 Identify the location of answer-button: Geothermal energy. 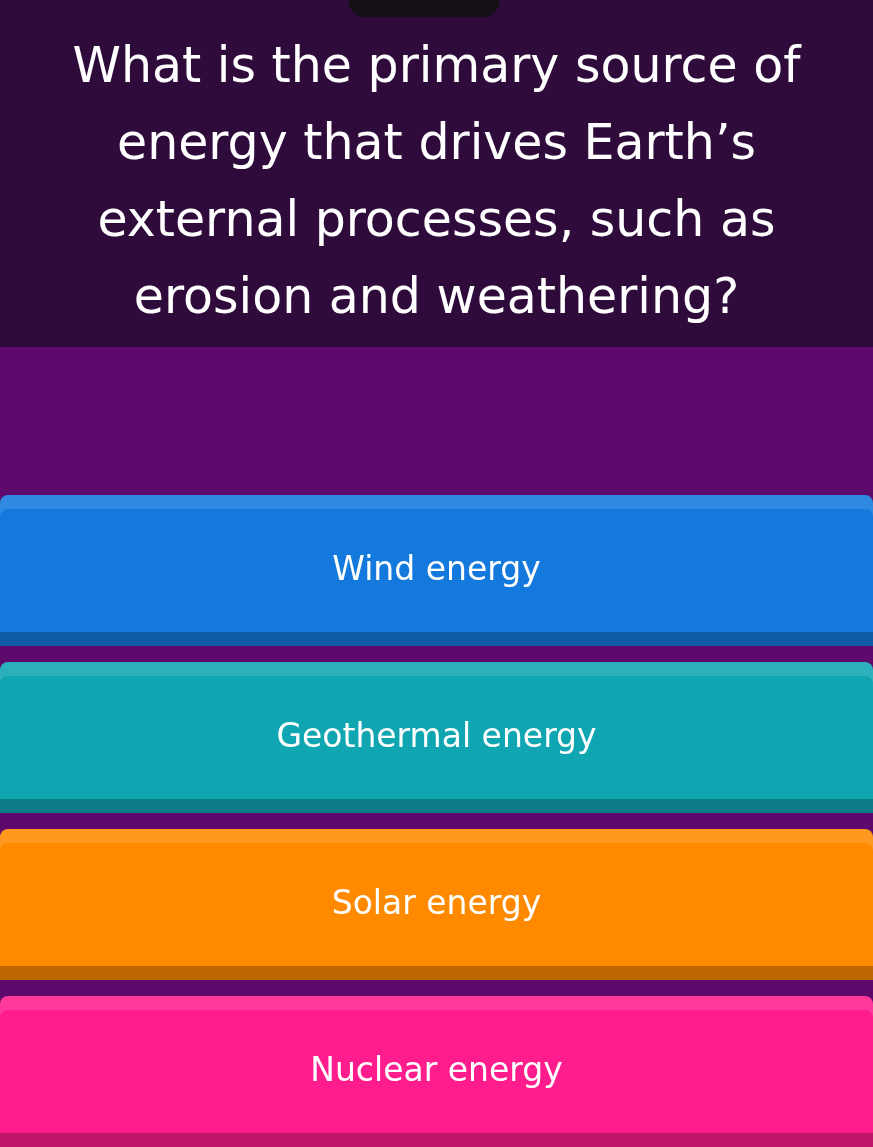
(436, 737).